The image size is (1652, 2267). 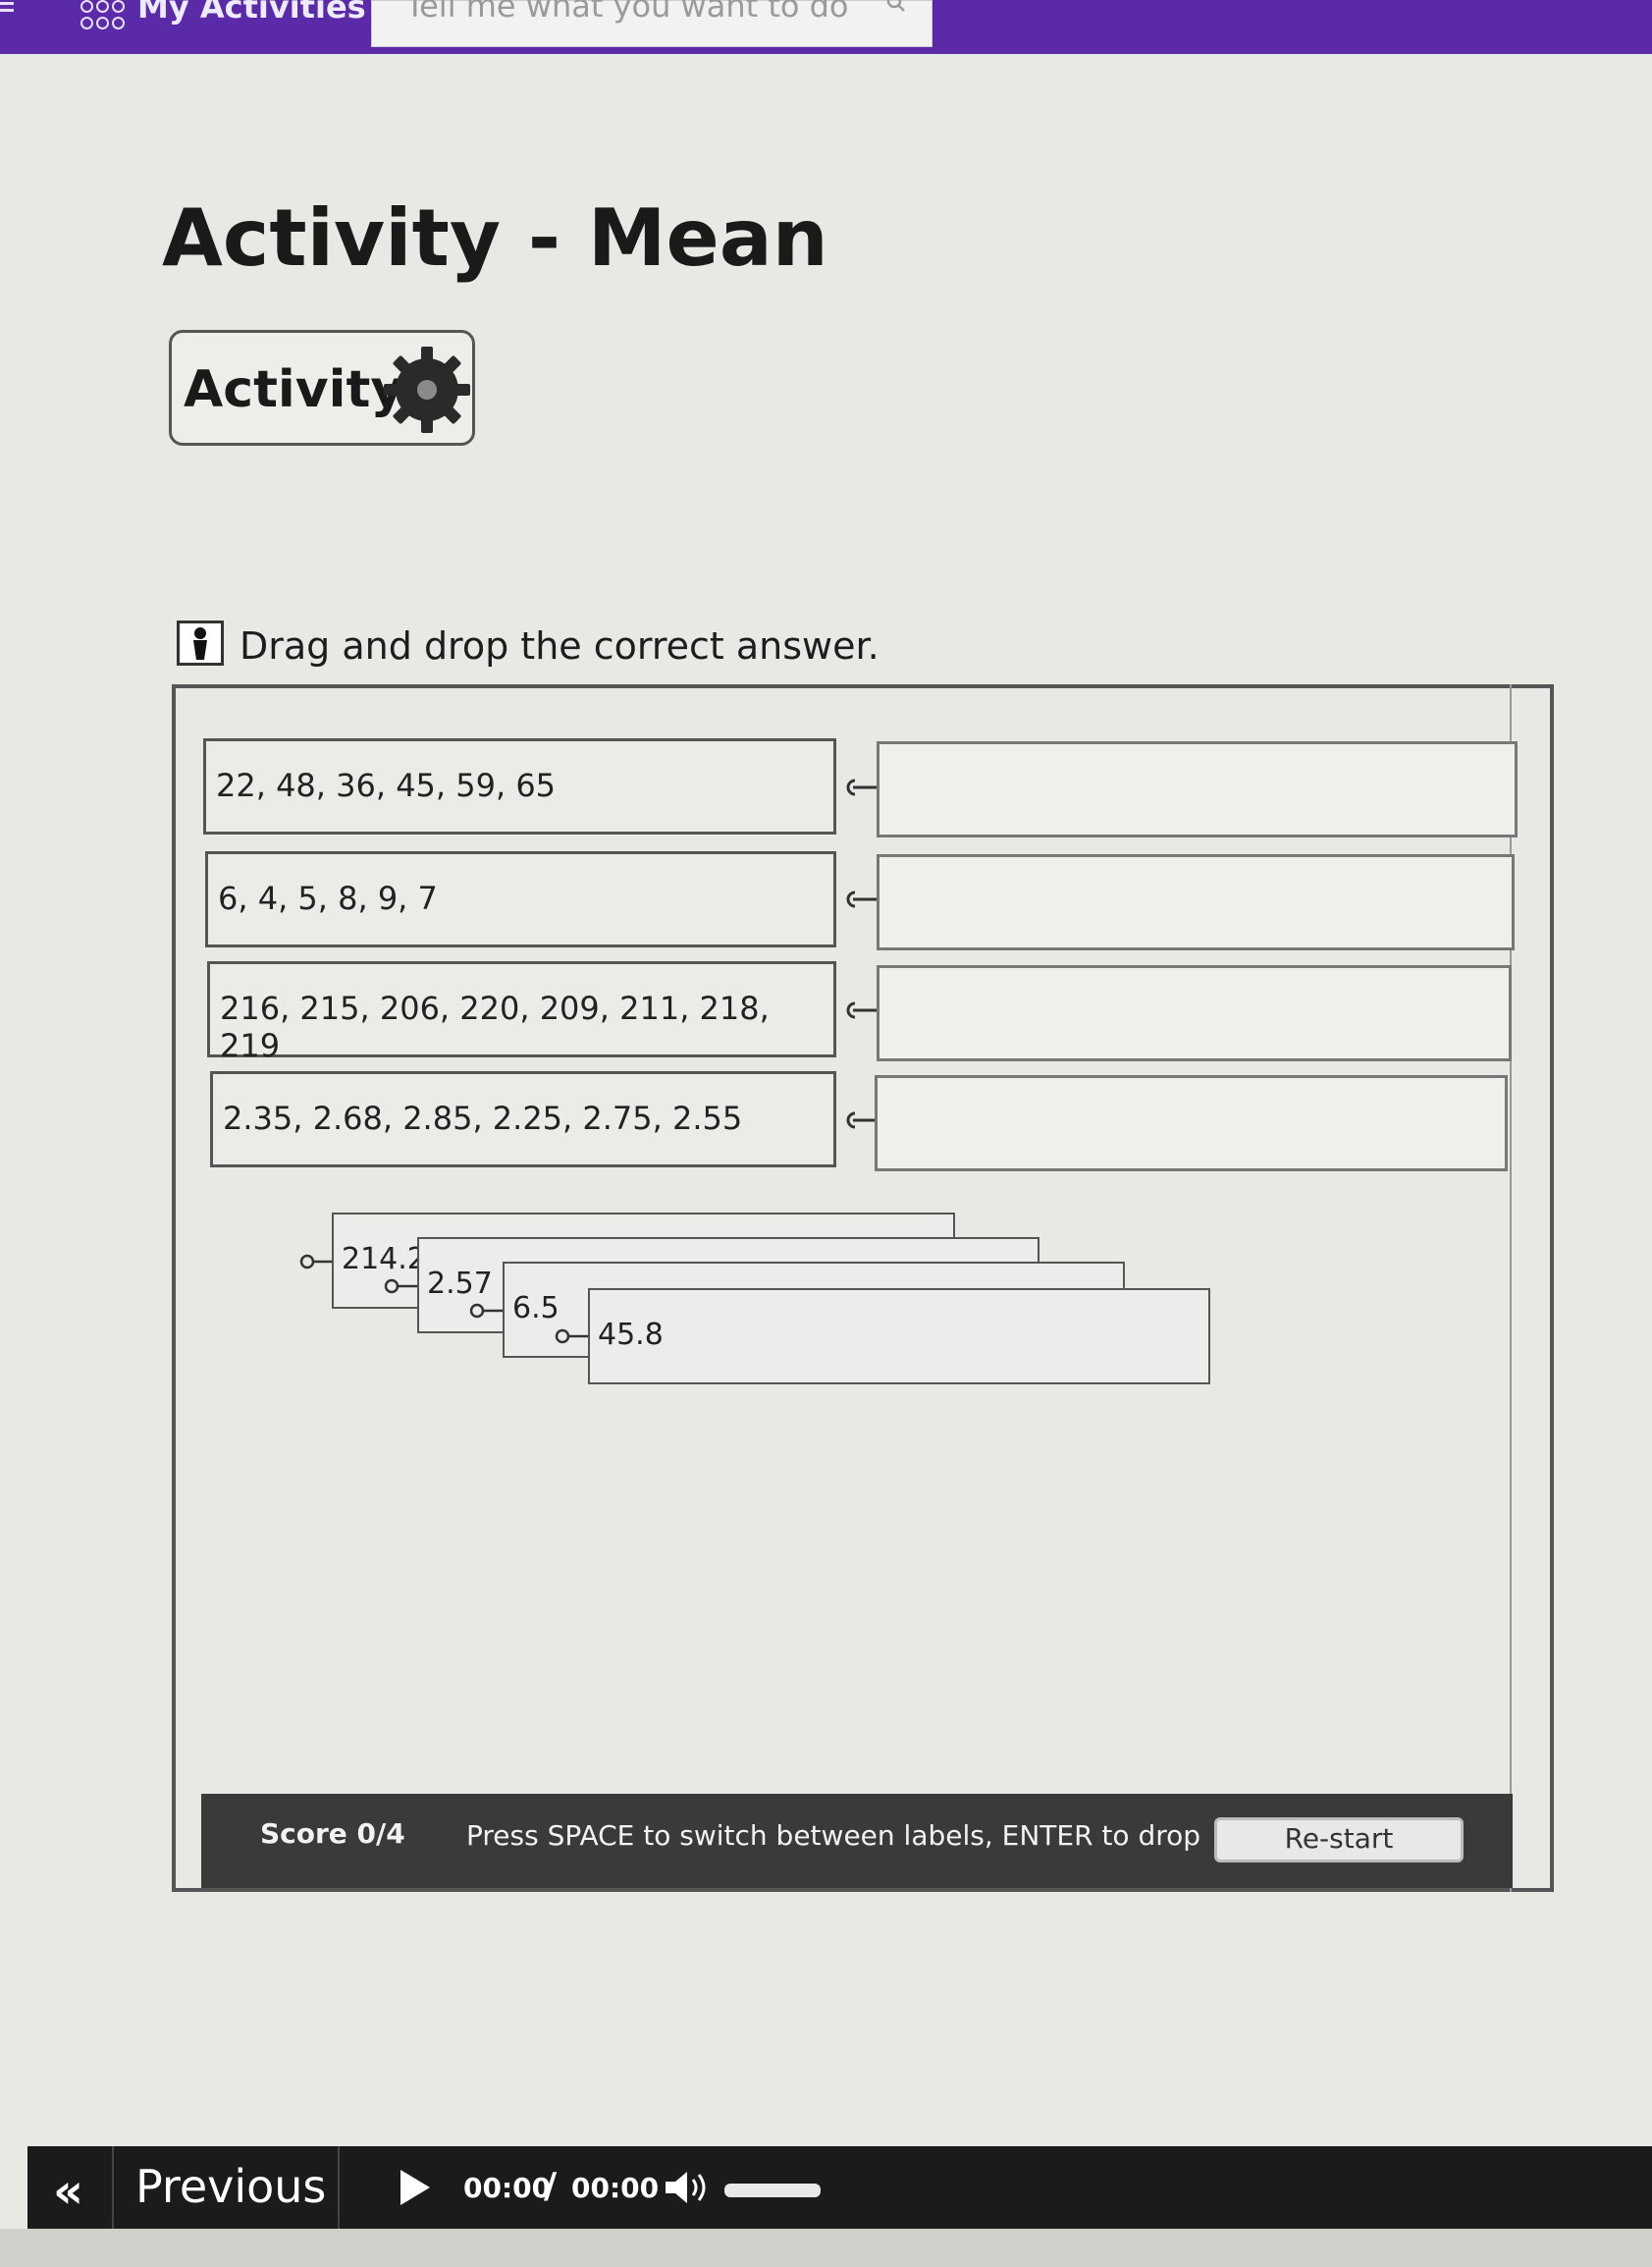 I want to click on answer-label-text: 2.57, so click(x=460, y=1284).